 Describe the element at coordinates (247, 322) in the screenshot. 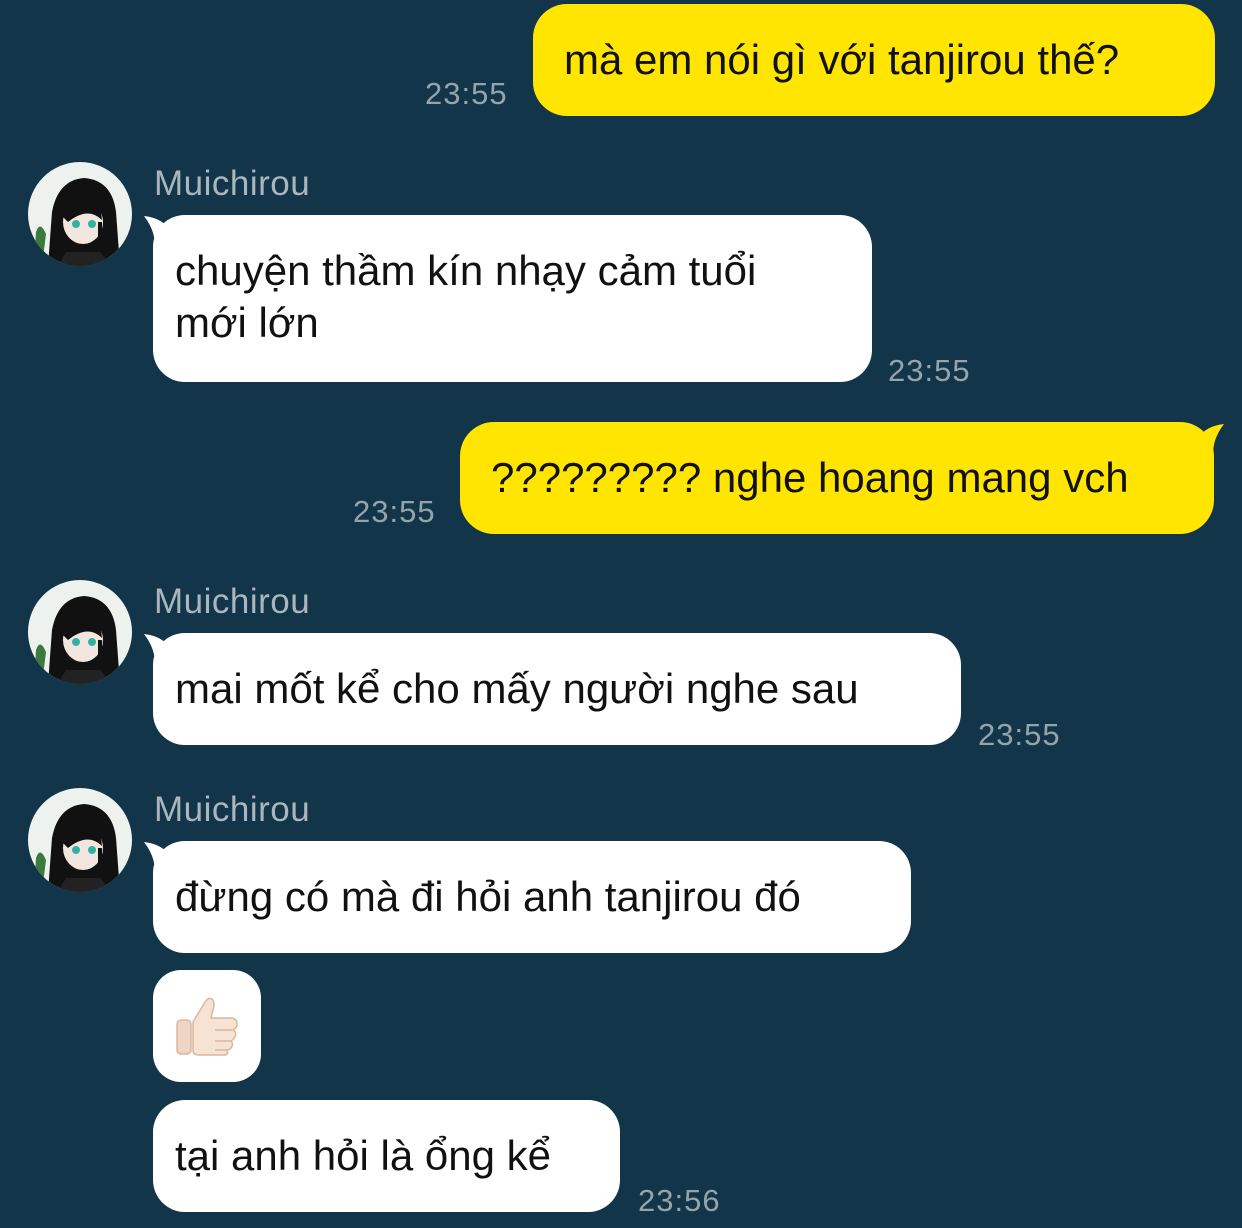

I see `message-text-line: mới lớn` at that location.